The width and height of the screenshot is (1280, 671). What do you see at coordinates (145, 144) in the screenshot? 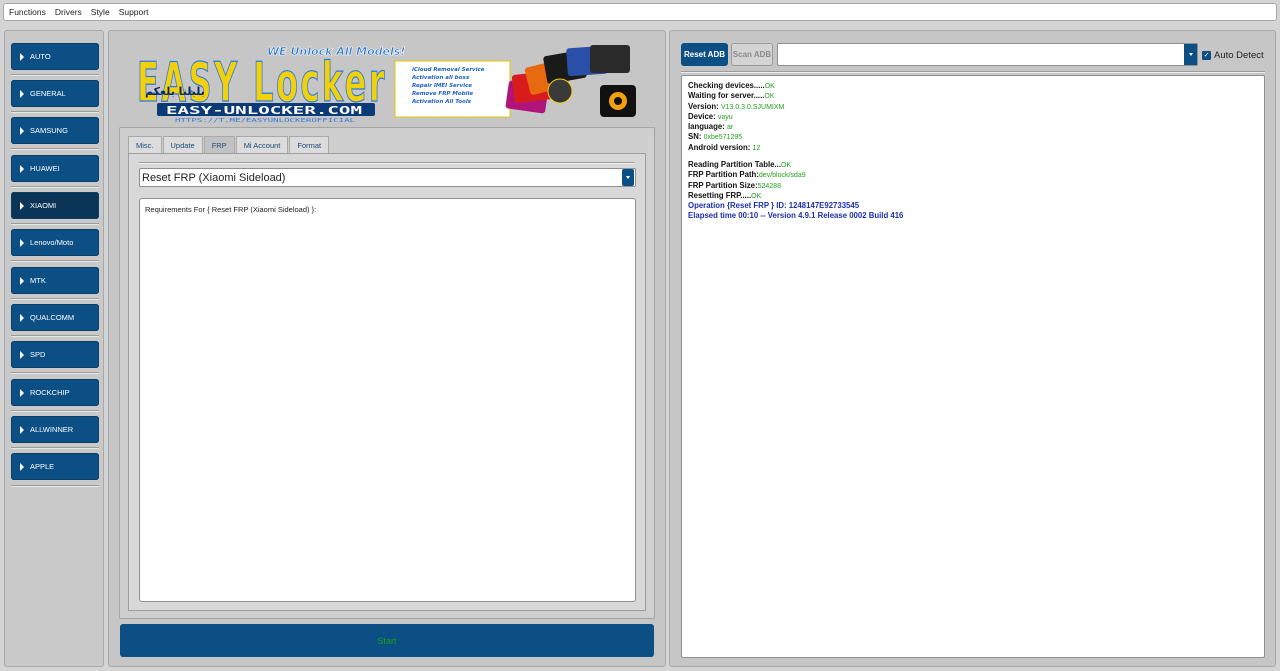
I see `tab-misc: Misc.` at bounding box center [145, 144].